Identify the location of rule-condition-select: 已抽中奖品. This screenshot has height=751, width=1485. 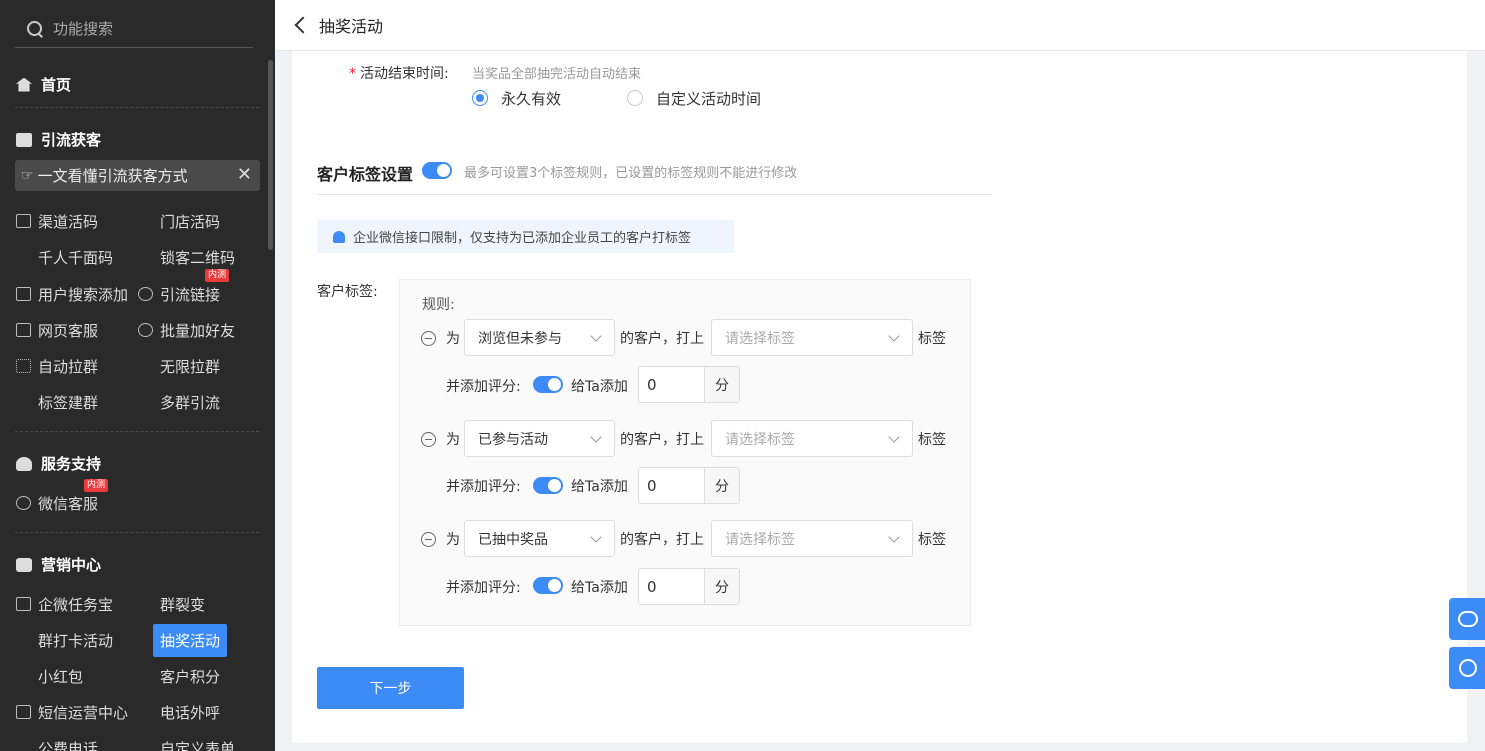
(539, 538).